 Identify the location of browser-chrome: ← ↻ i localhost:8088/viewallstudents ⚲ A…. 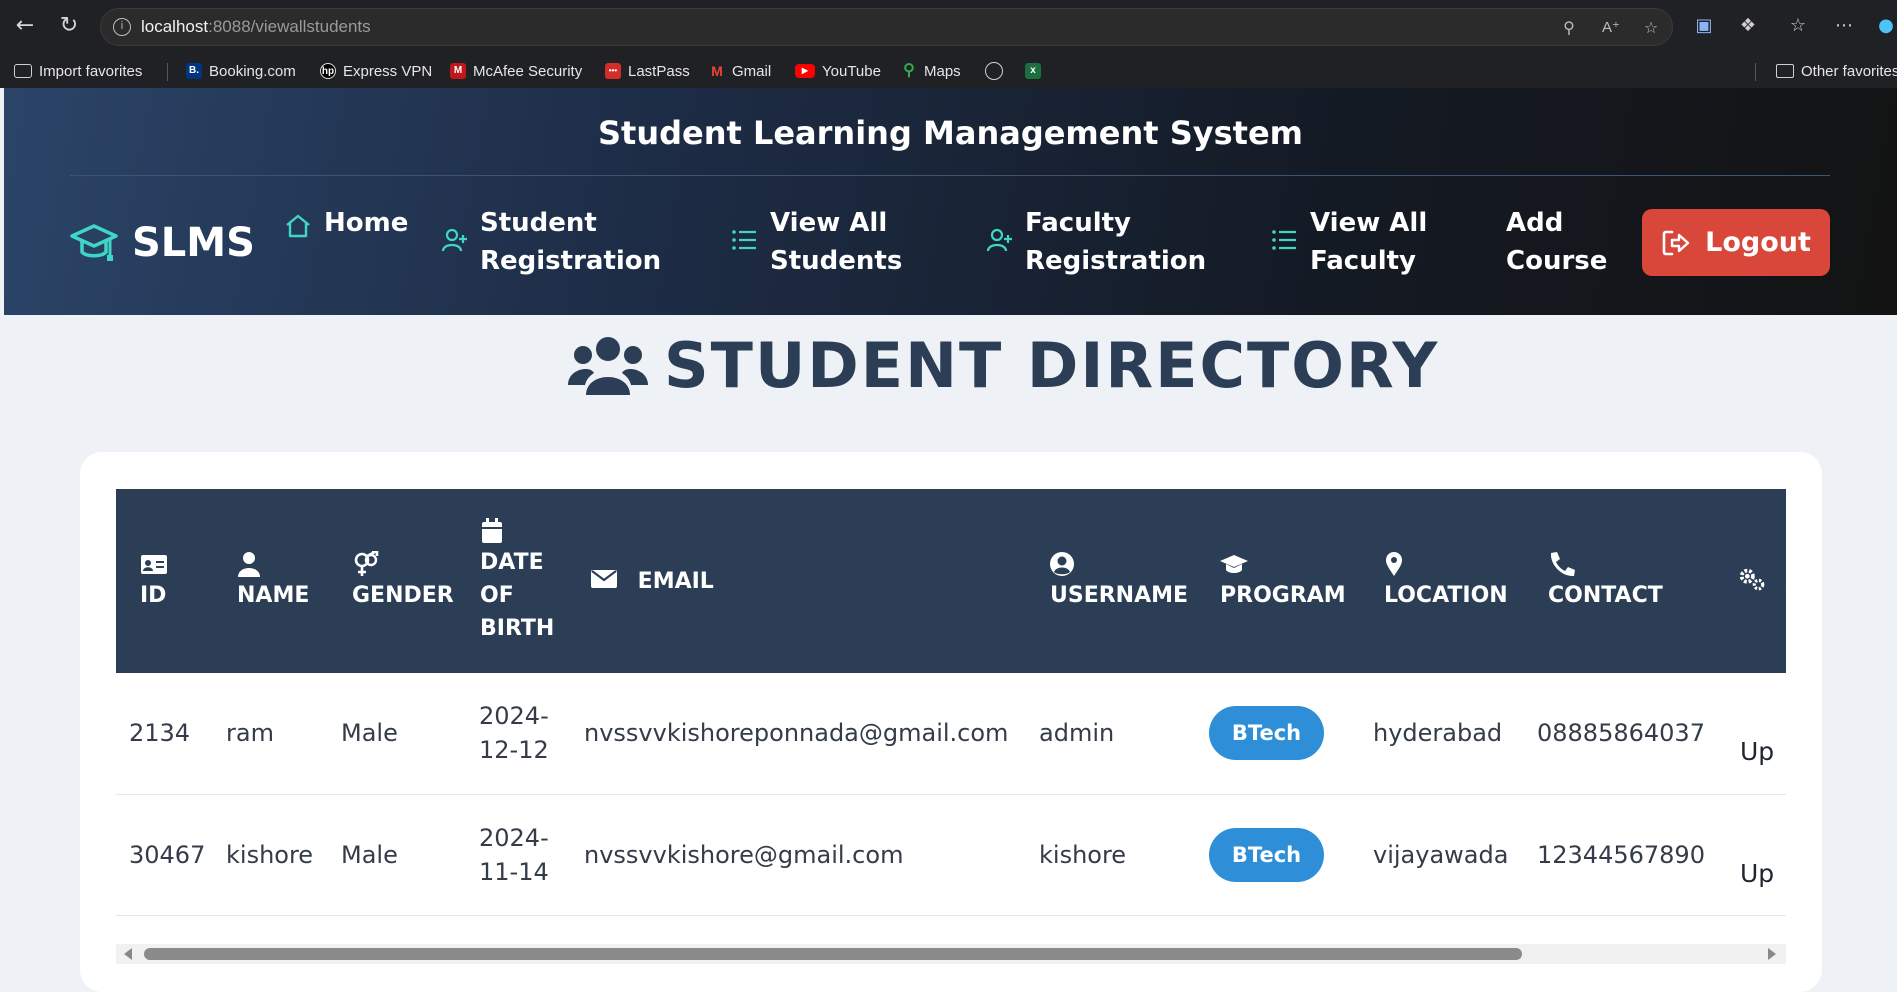
(948, 44).